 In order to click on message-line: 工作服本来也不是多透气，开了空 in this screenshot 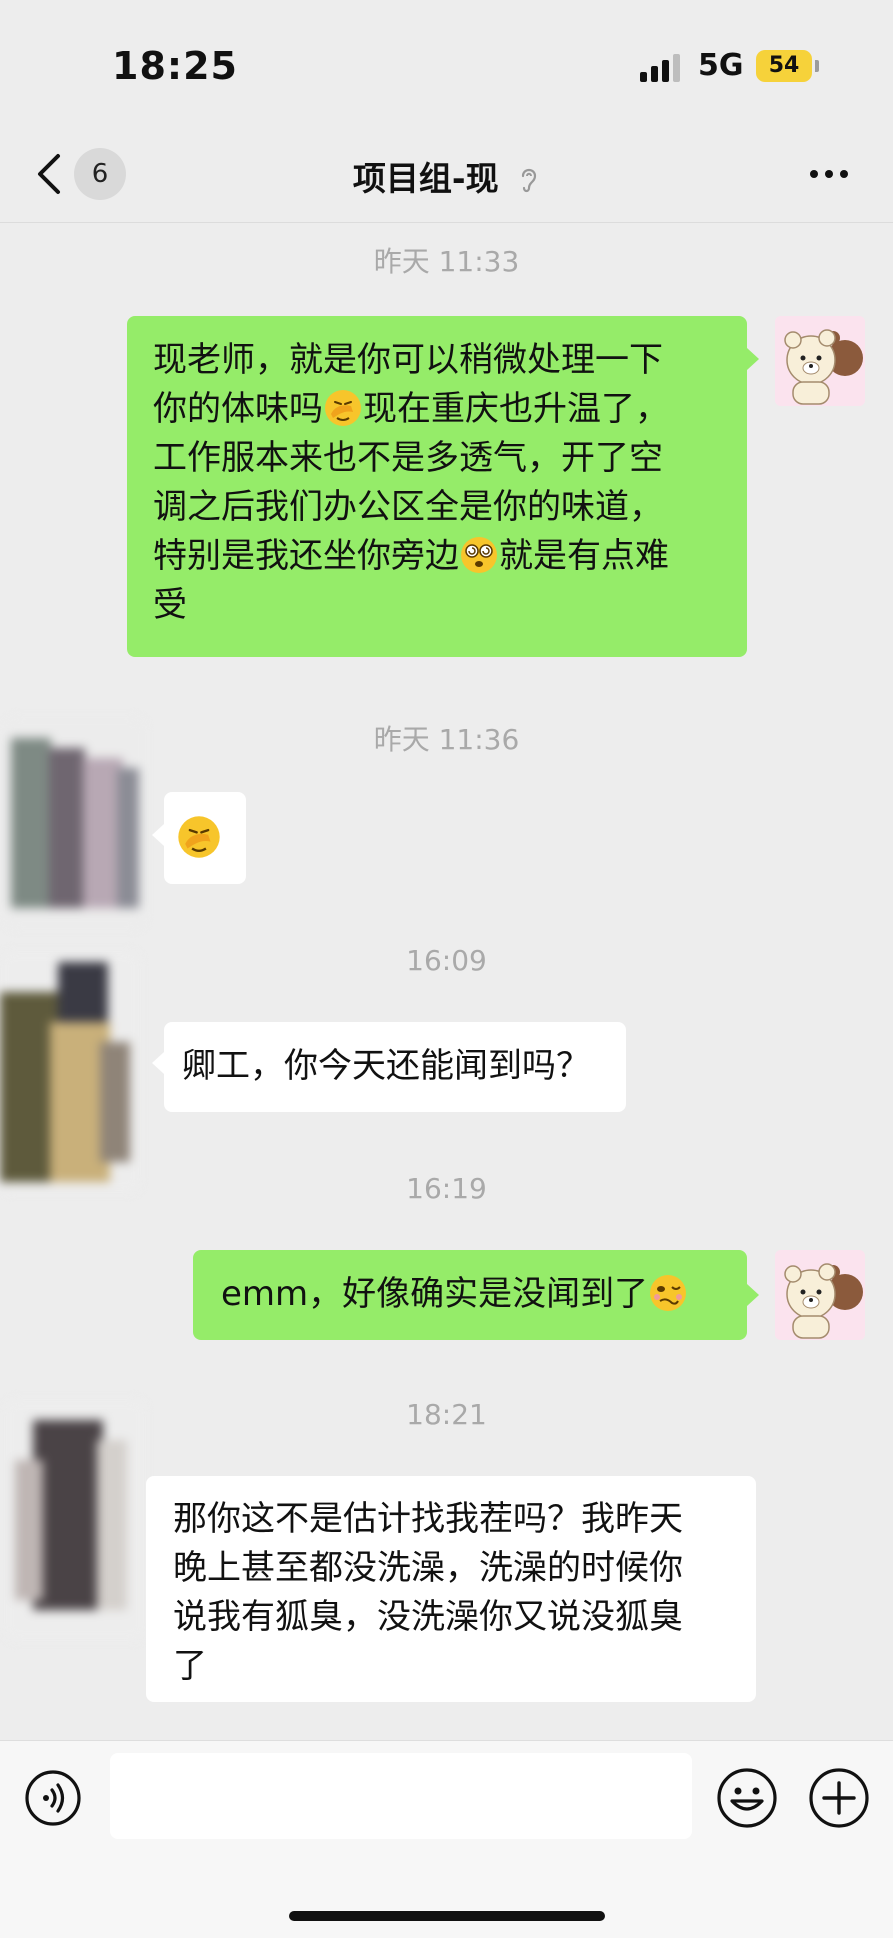, I will do `click(408, 458)`.